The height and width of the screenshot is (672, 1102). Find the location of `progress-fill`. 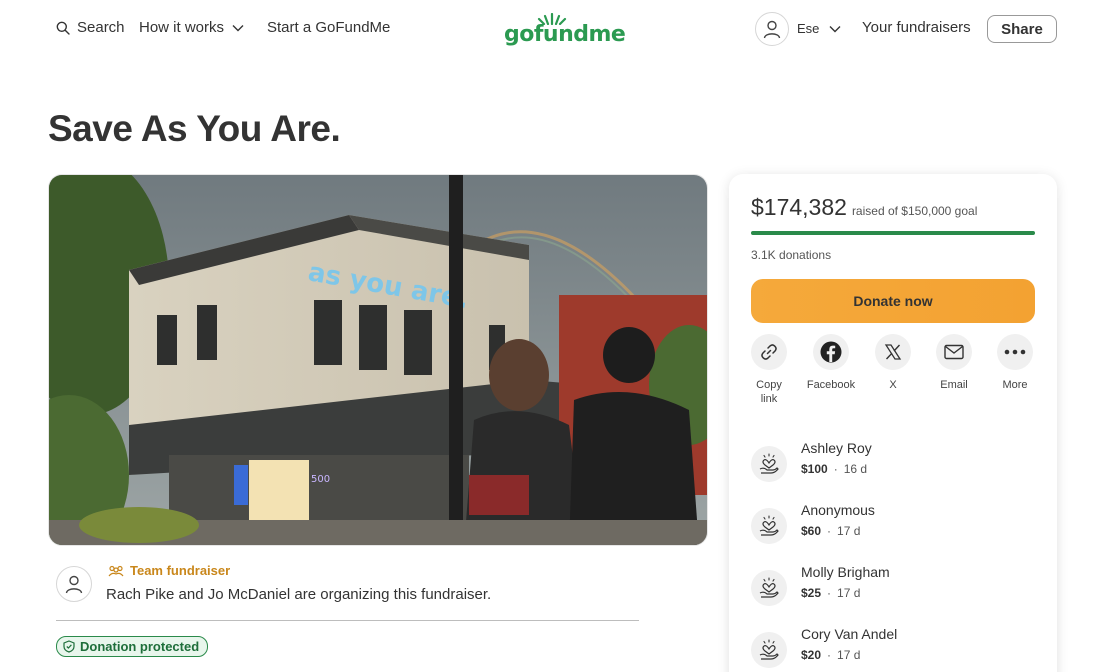

progress-fill is located at coordinates (893, 233).